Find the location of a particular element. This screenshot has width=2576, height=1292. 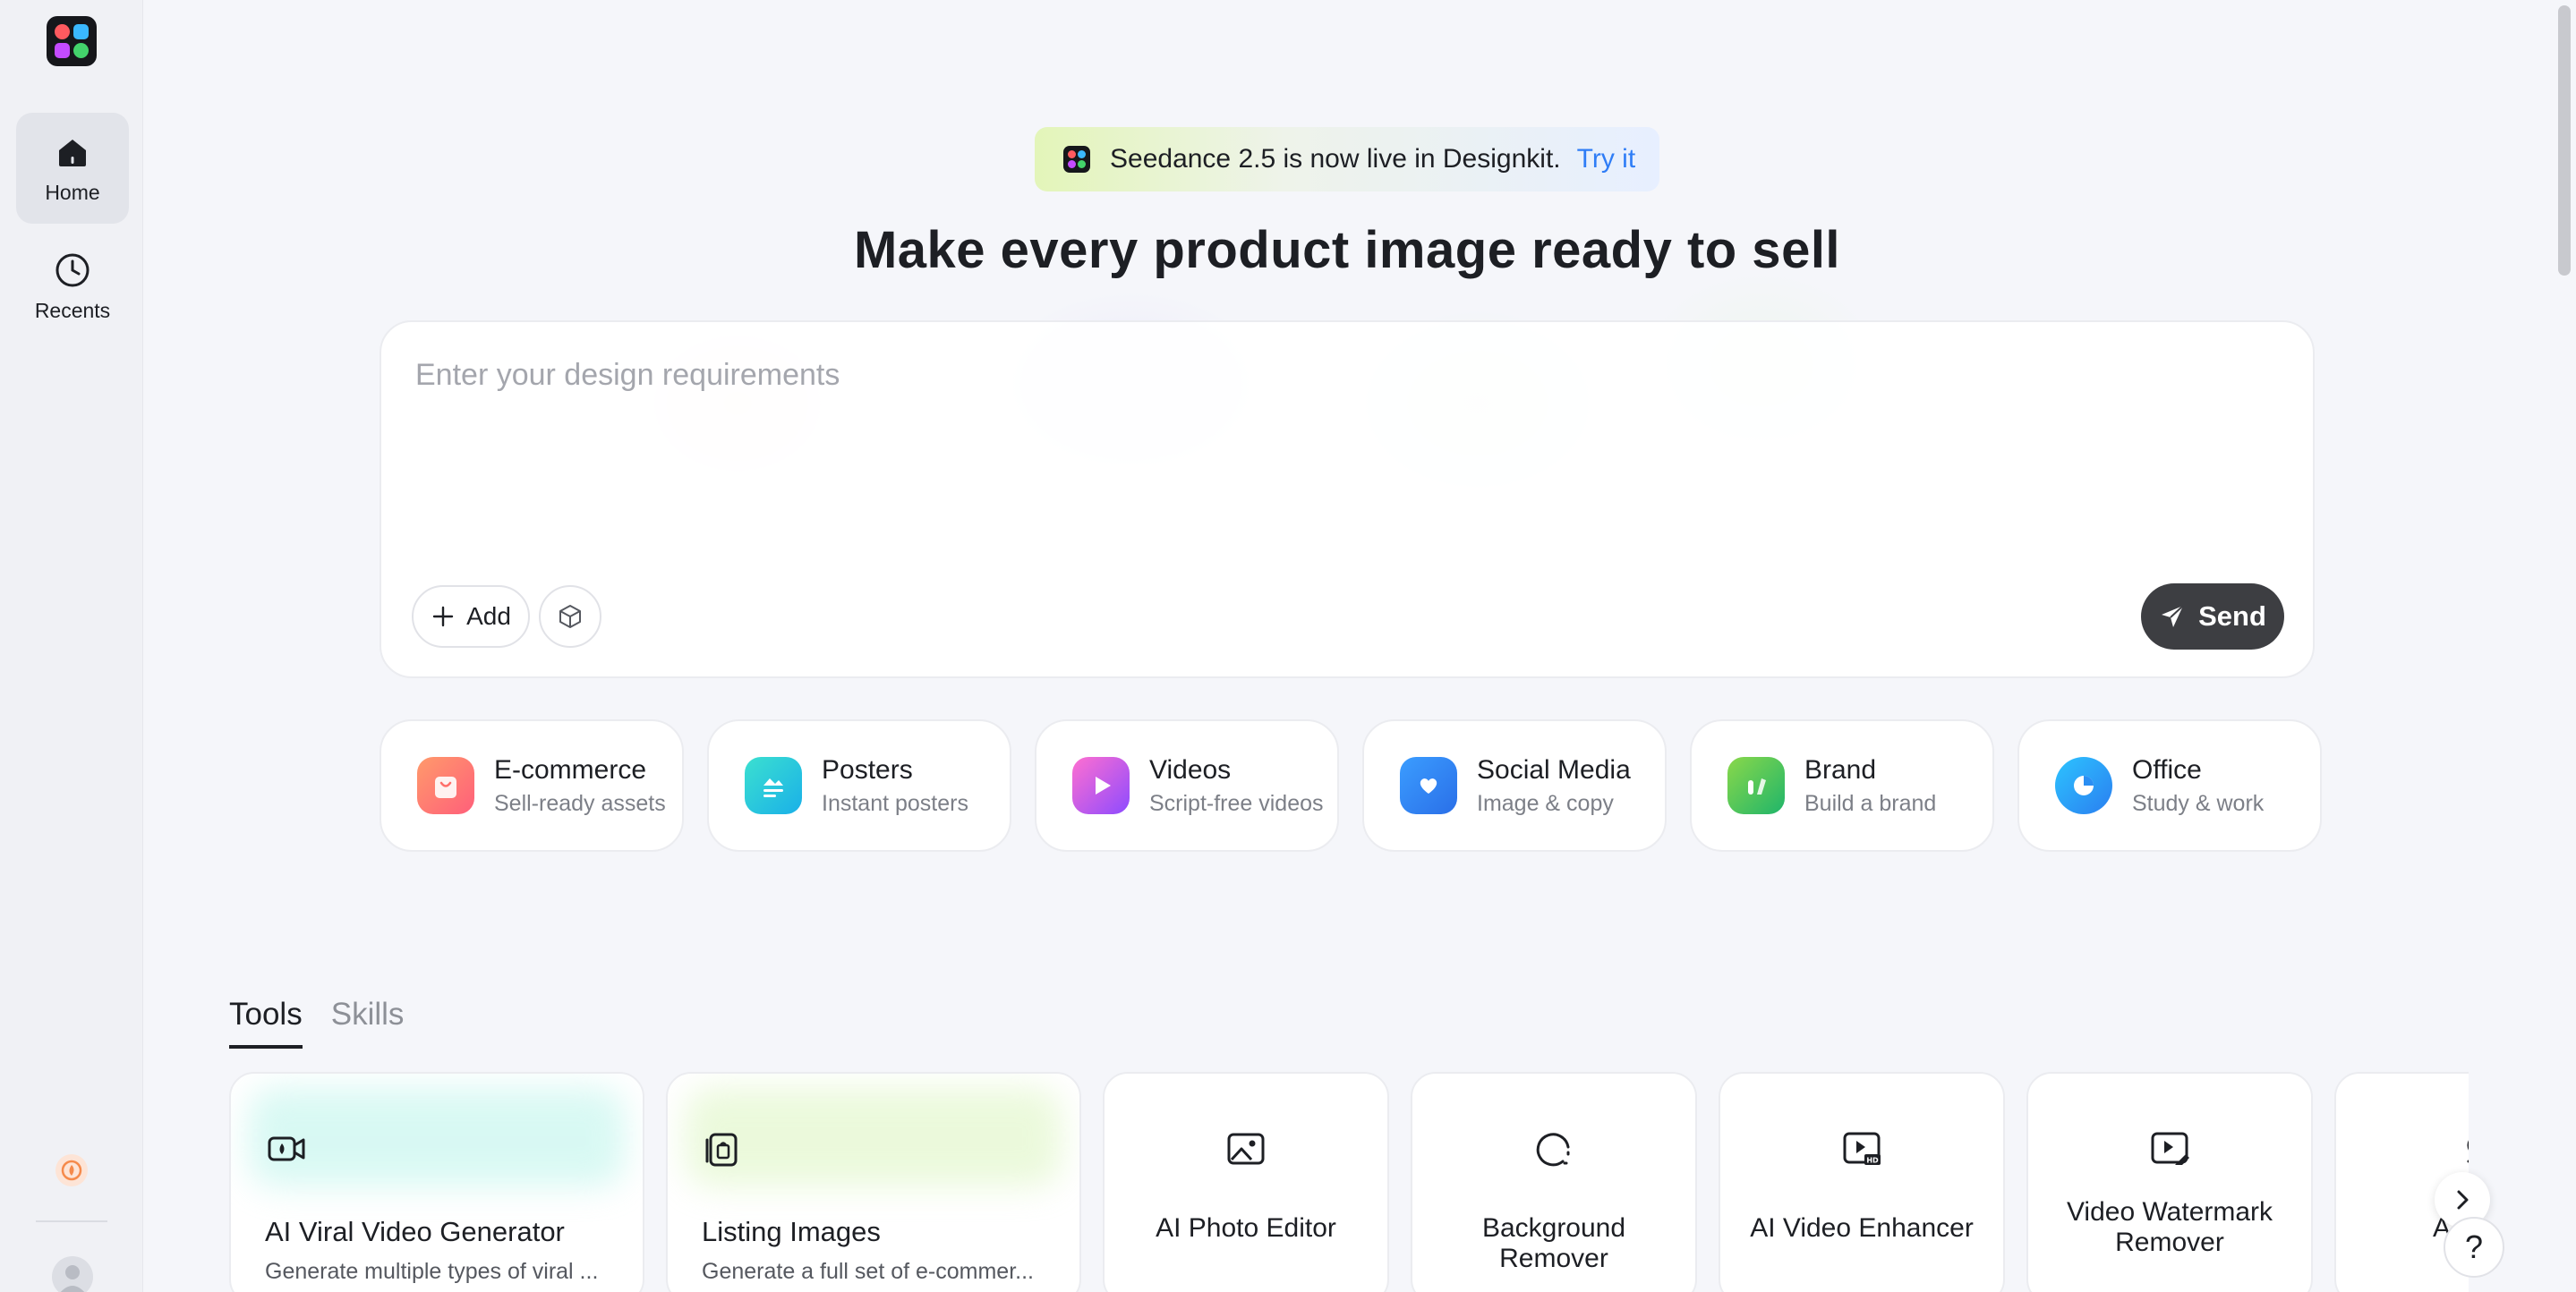

send-button: Send is located at coordinates (2212, 616).